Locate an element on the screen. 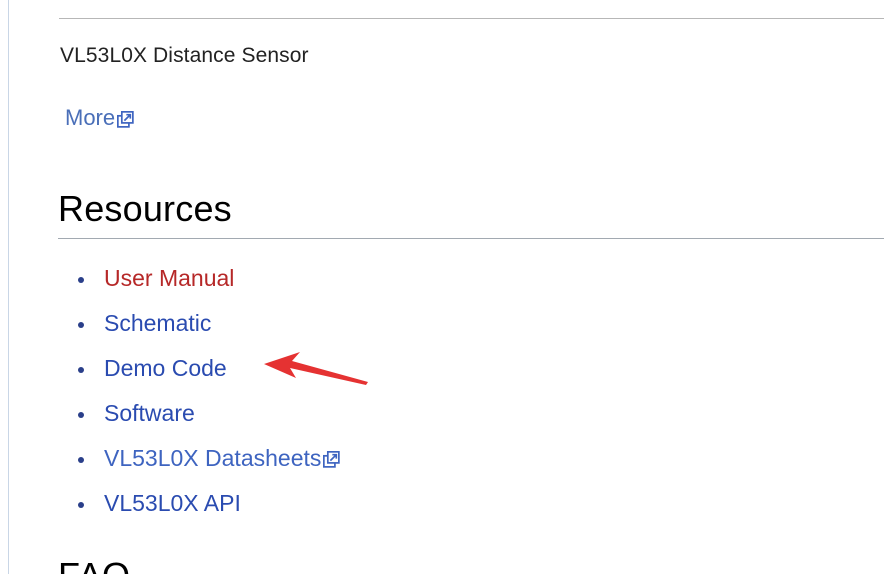  more-link: More is located at coordinates (99, 118).